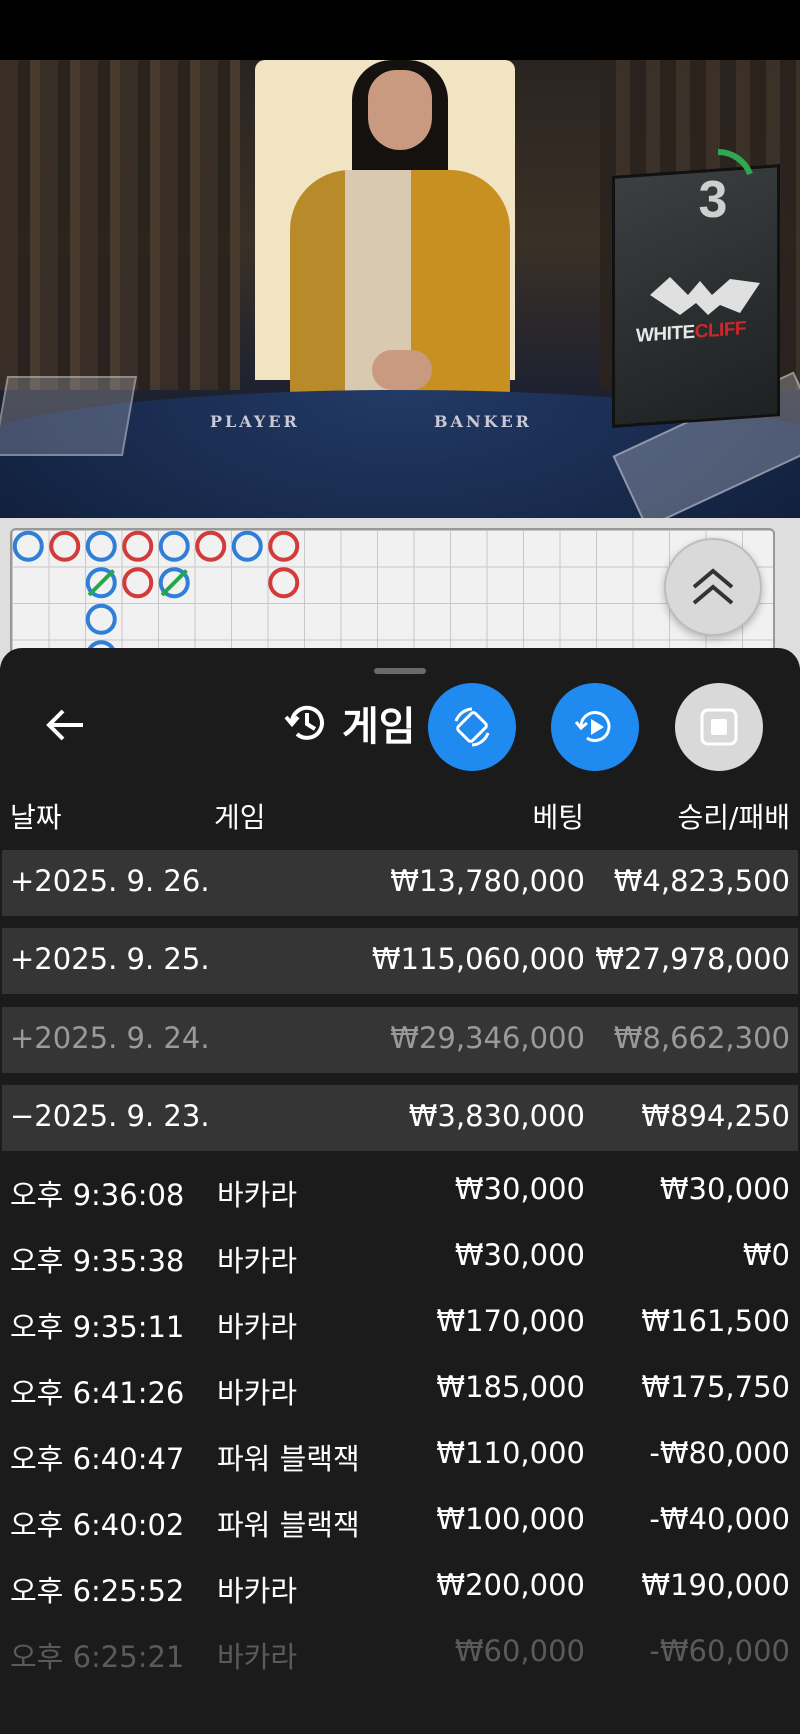 This screenshot has height=1734, width=800. I want to click on chevron-double-up-icon, so click(713, 586).